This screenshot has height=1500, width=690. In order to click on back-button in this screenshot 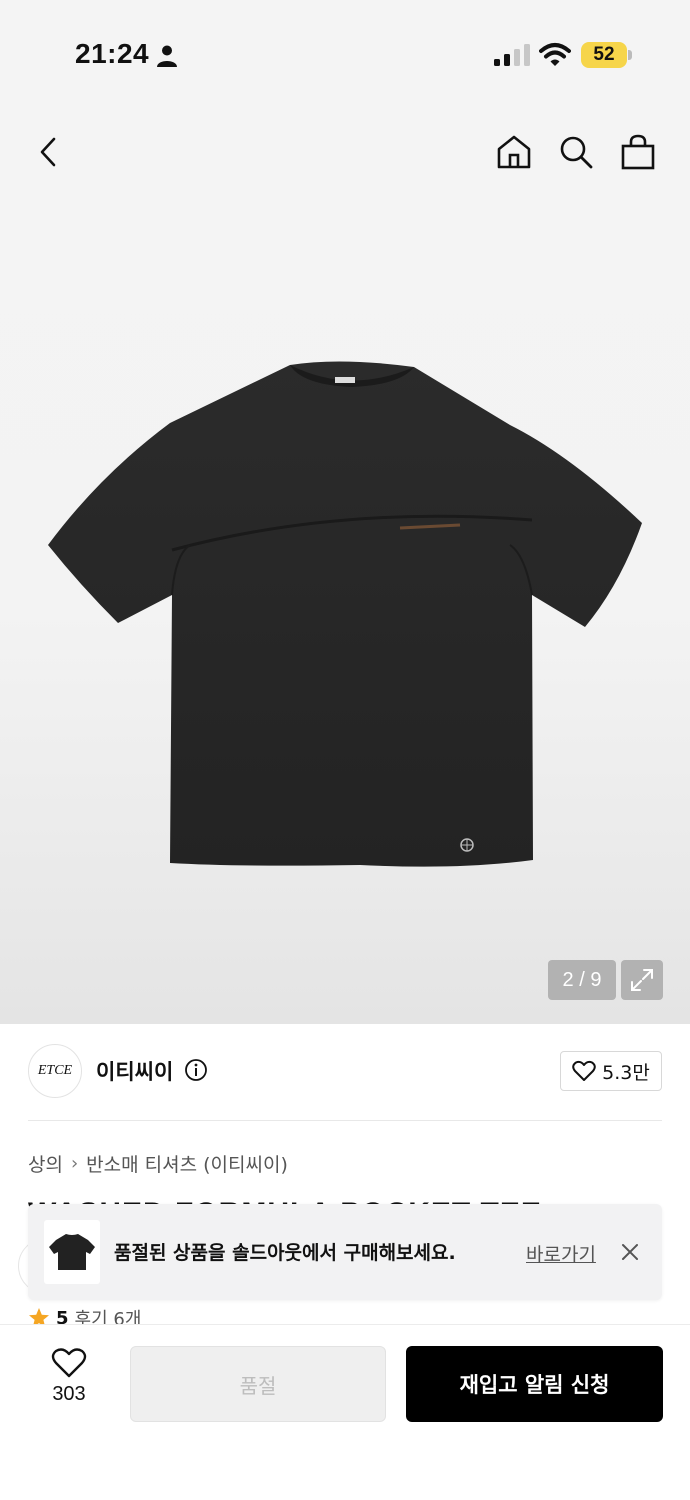, I will do `click(48, 152)`.